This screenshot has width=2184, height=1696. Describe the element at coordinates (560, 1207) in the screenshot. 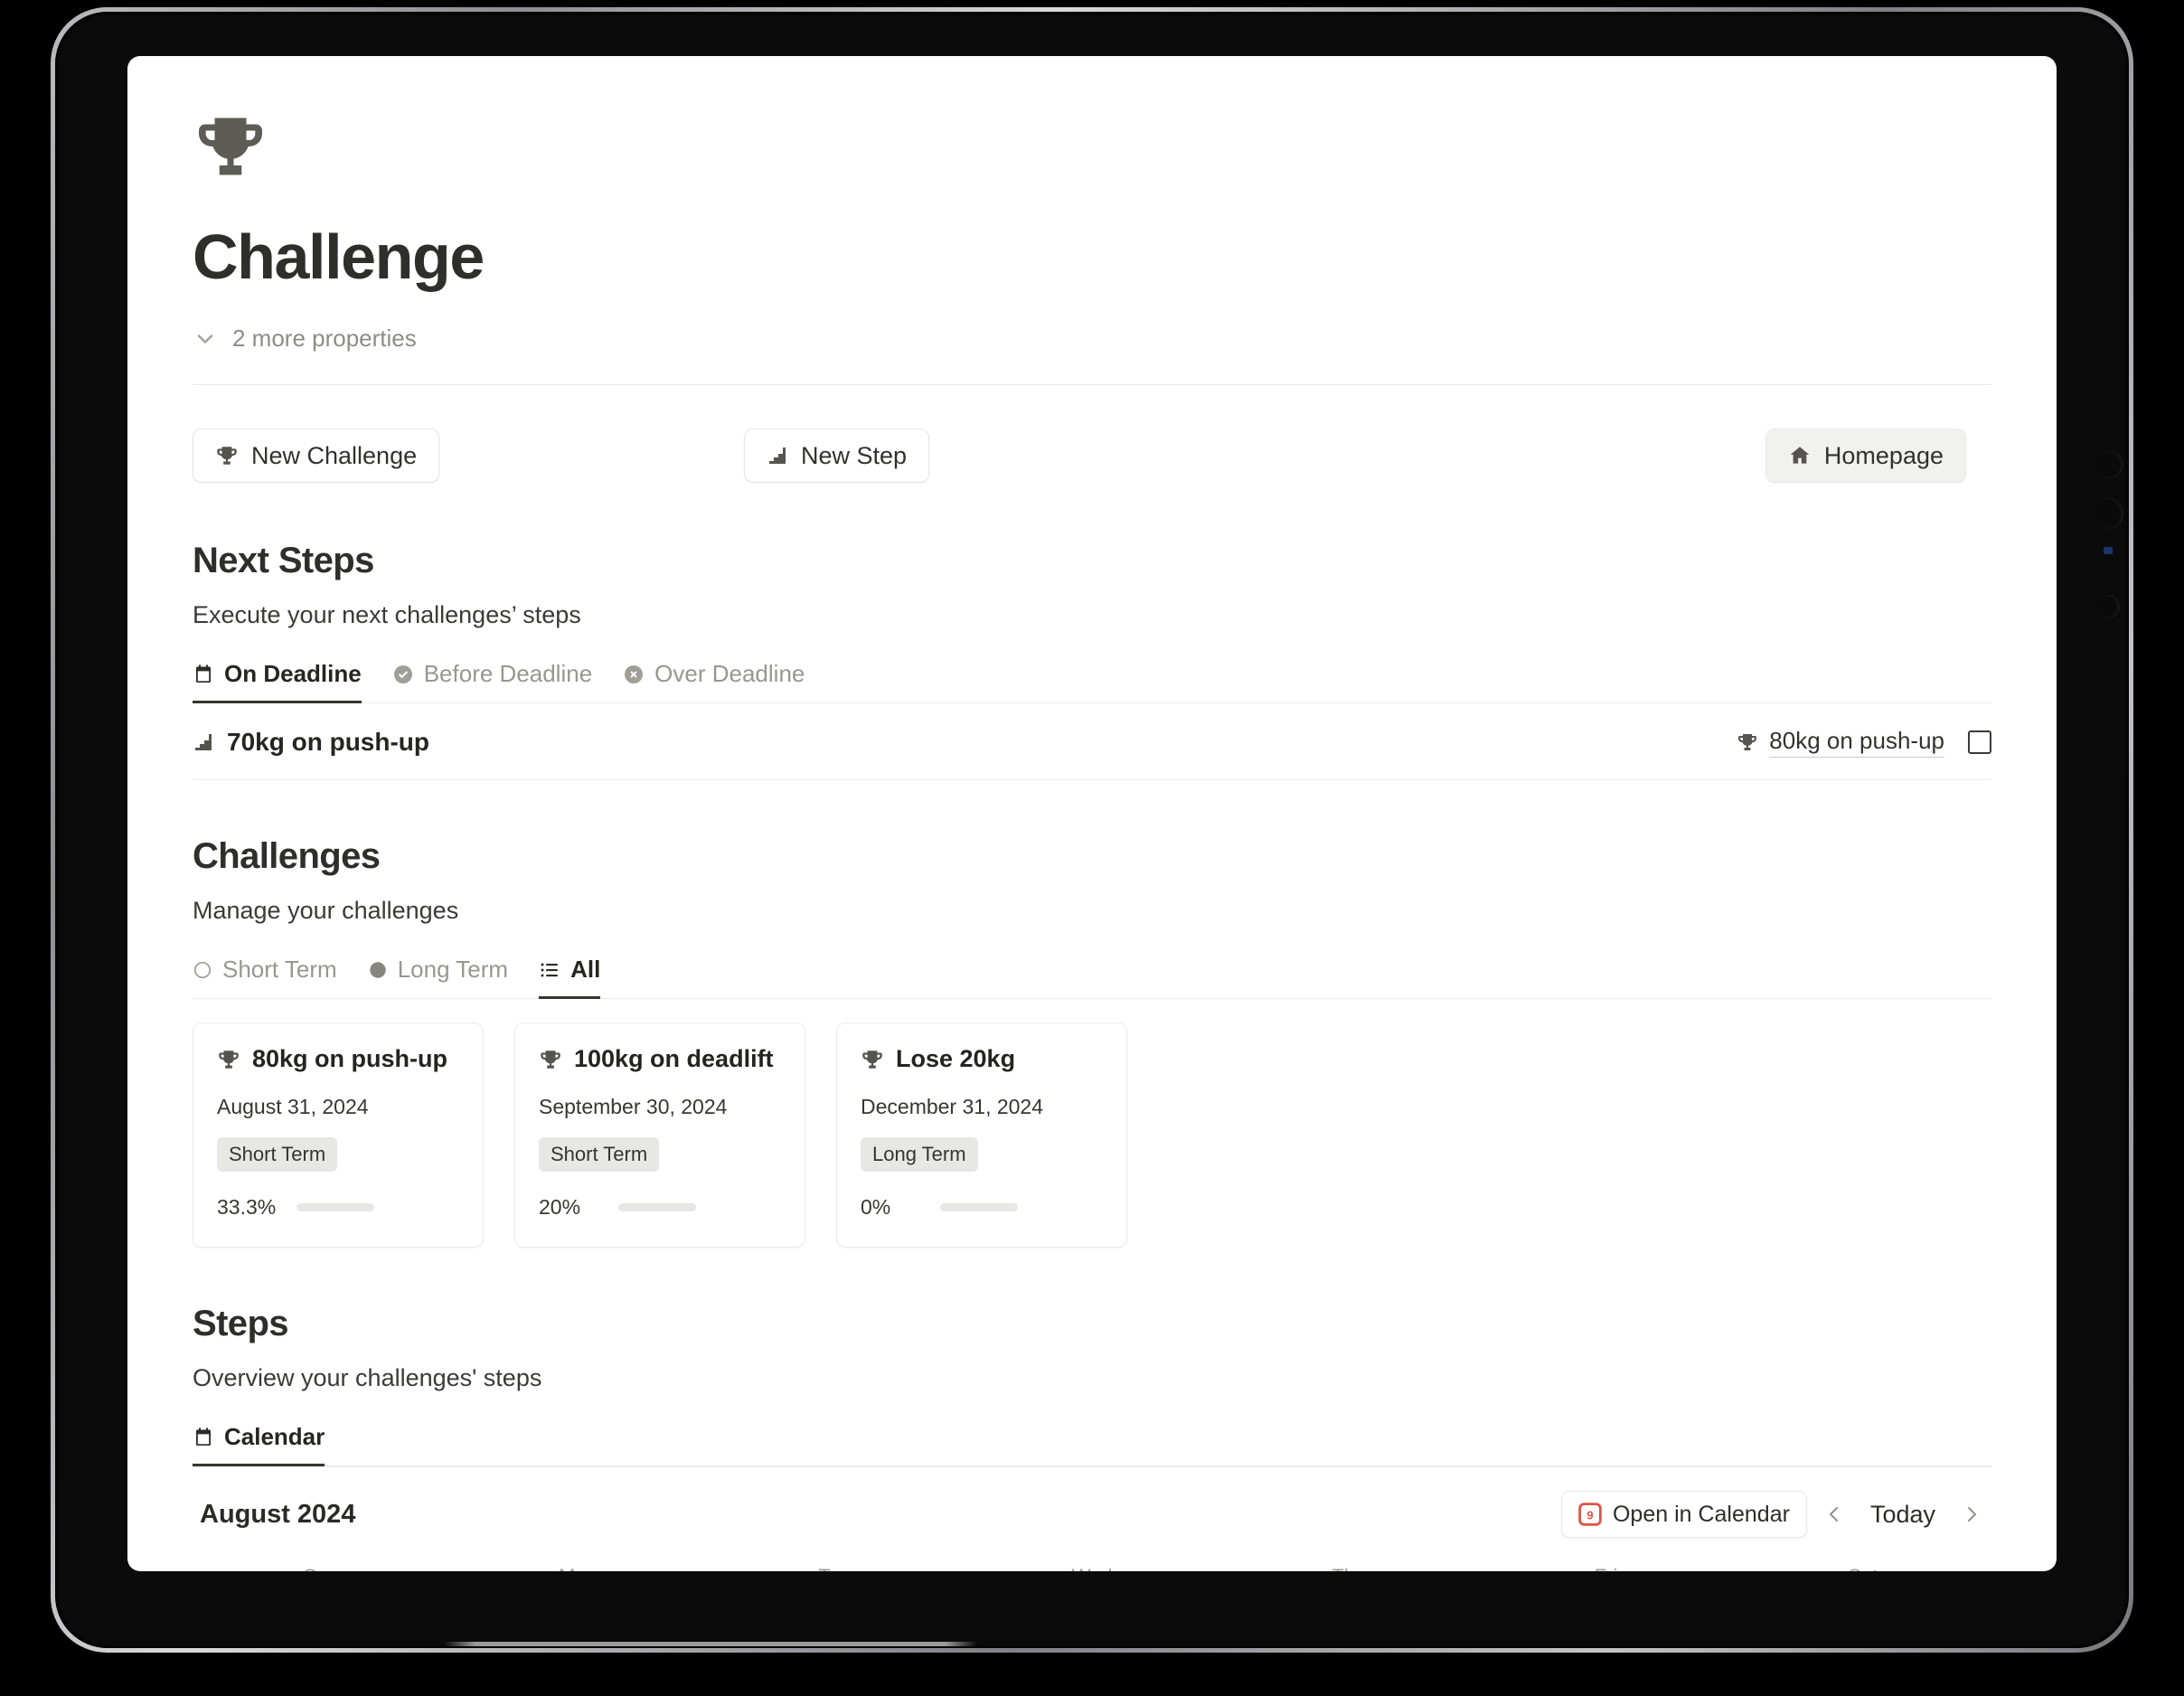

I see `challenge-card-progress-label: 20%` at that location.